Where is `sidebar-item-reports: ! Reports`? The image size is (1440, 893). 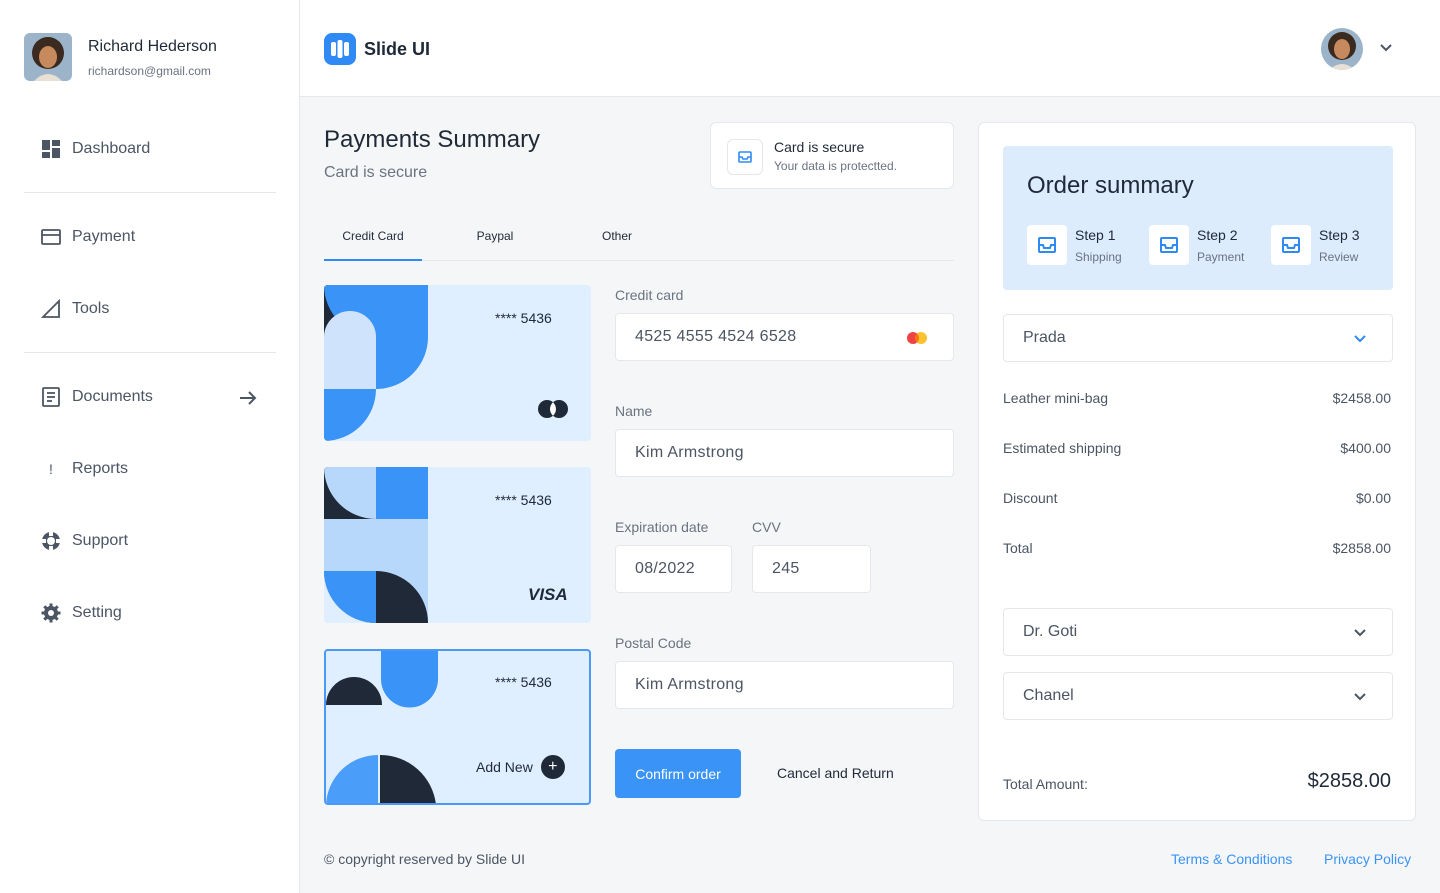 sidebar-item-reports: ! Reports is located at coordinates (84, 469).